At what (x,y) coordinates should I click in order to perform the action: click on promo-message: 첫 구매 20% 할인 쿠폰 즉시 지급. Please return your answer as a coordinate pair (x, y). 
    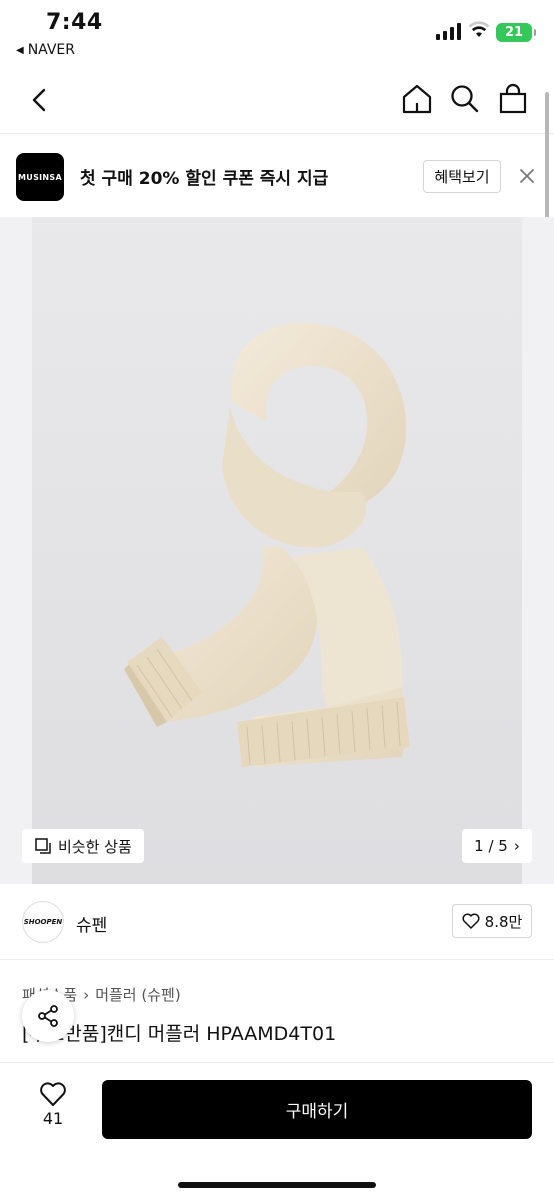
    Looking at the image, I should click on (204, 179).